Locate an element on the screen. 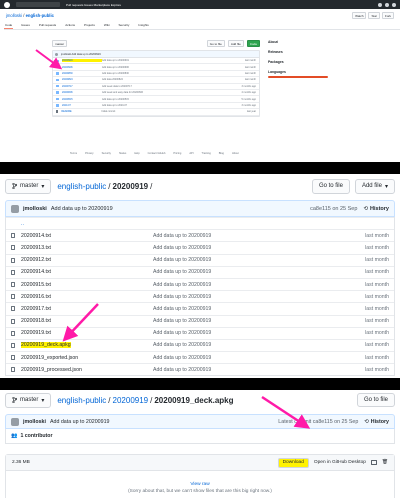 This screenshot has height=498, width=400. fork-button: Fork is located at coordinates (388, 15).